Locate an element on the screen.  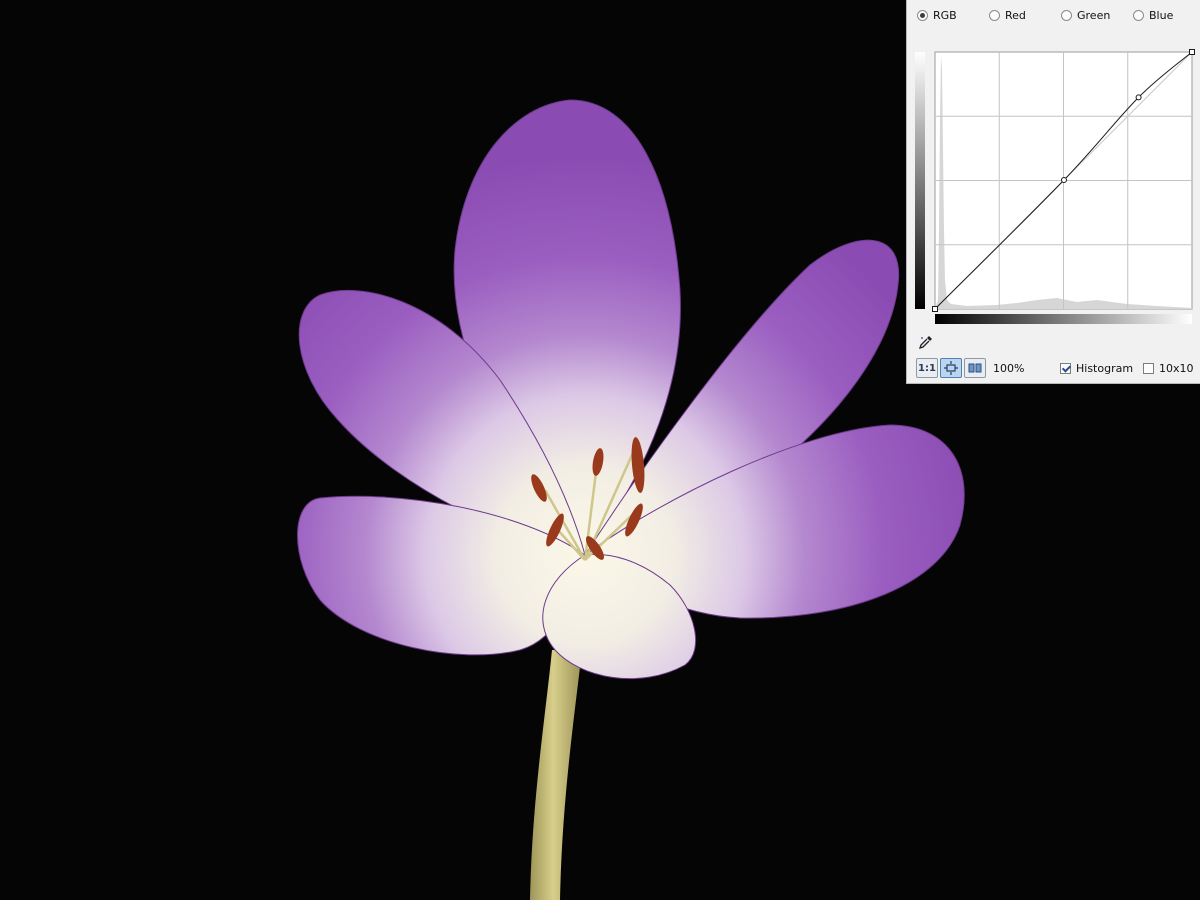
fit-to-window-icon is located at coordinates (951, 368).